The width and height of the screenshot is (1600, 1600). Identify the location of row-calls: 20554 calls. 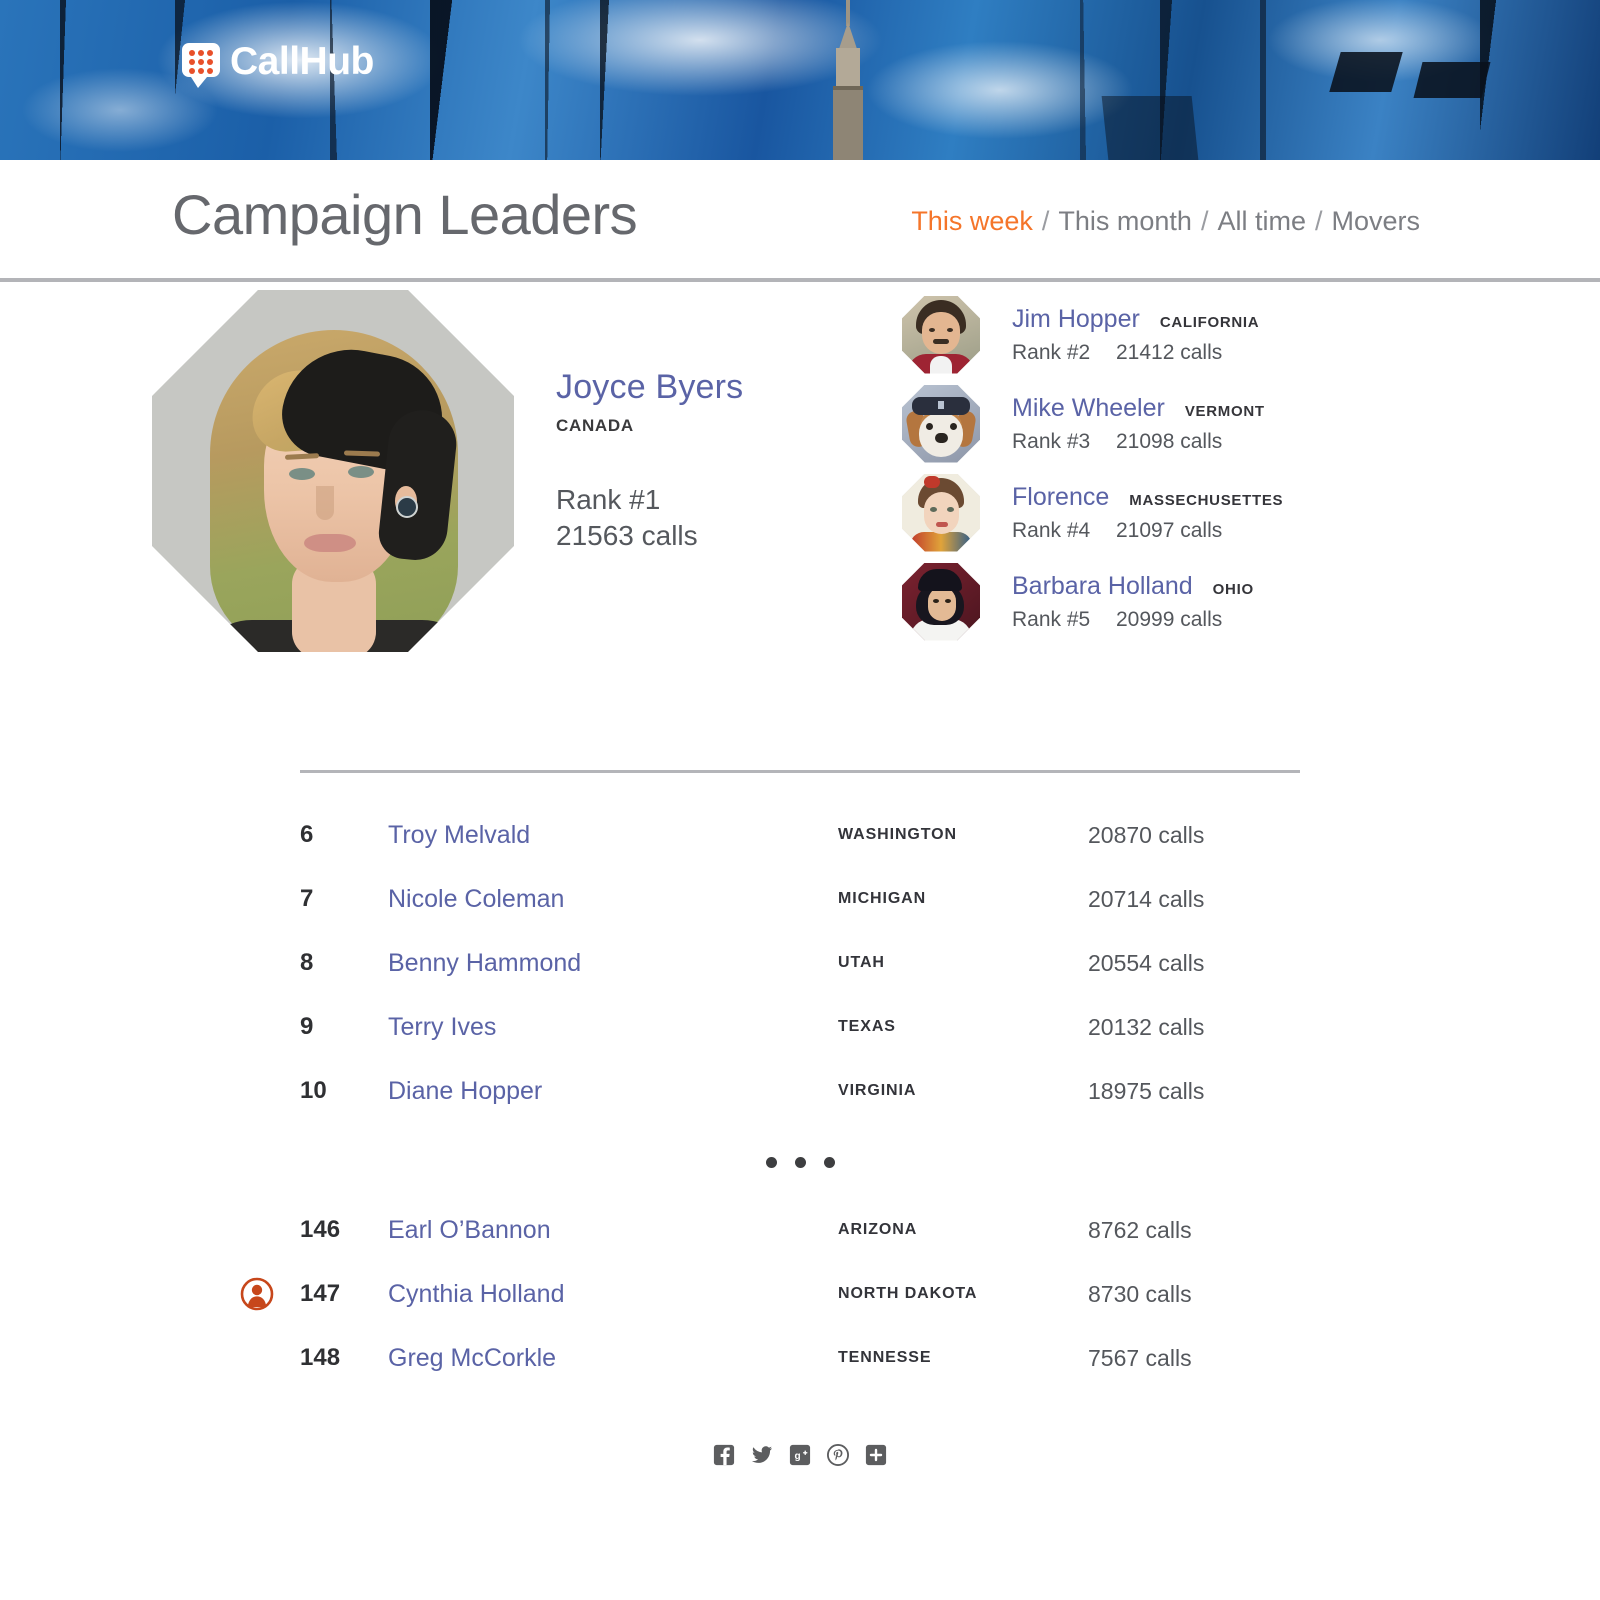
(1146, 962).